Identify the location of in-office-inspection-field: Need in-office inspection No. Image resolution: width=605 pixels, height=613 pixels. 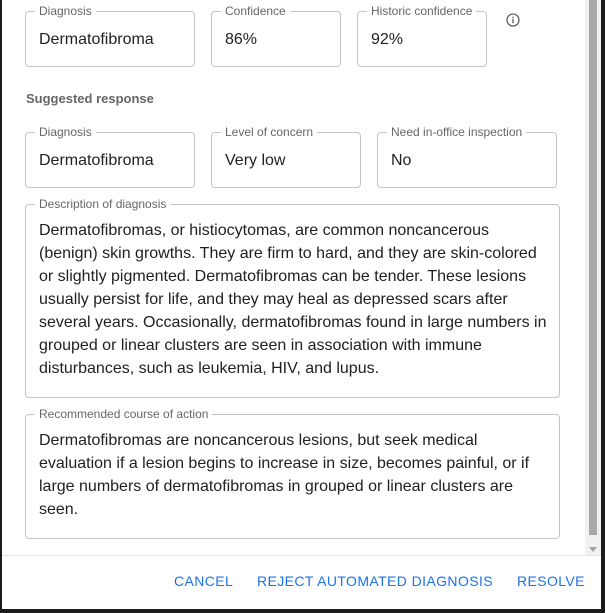
(467, 156).